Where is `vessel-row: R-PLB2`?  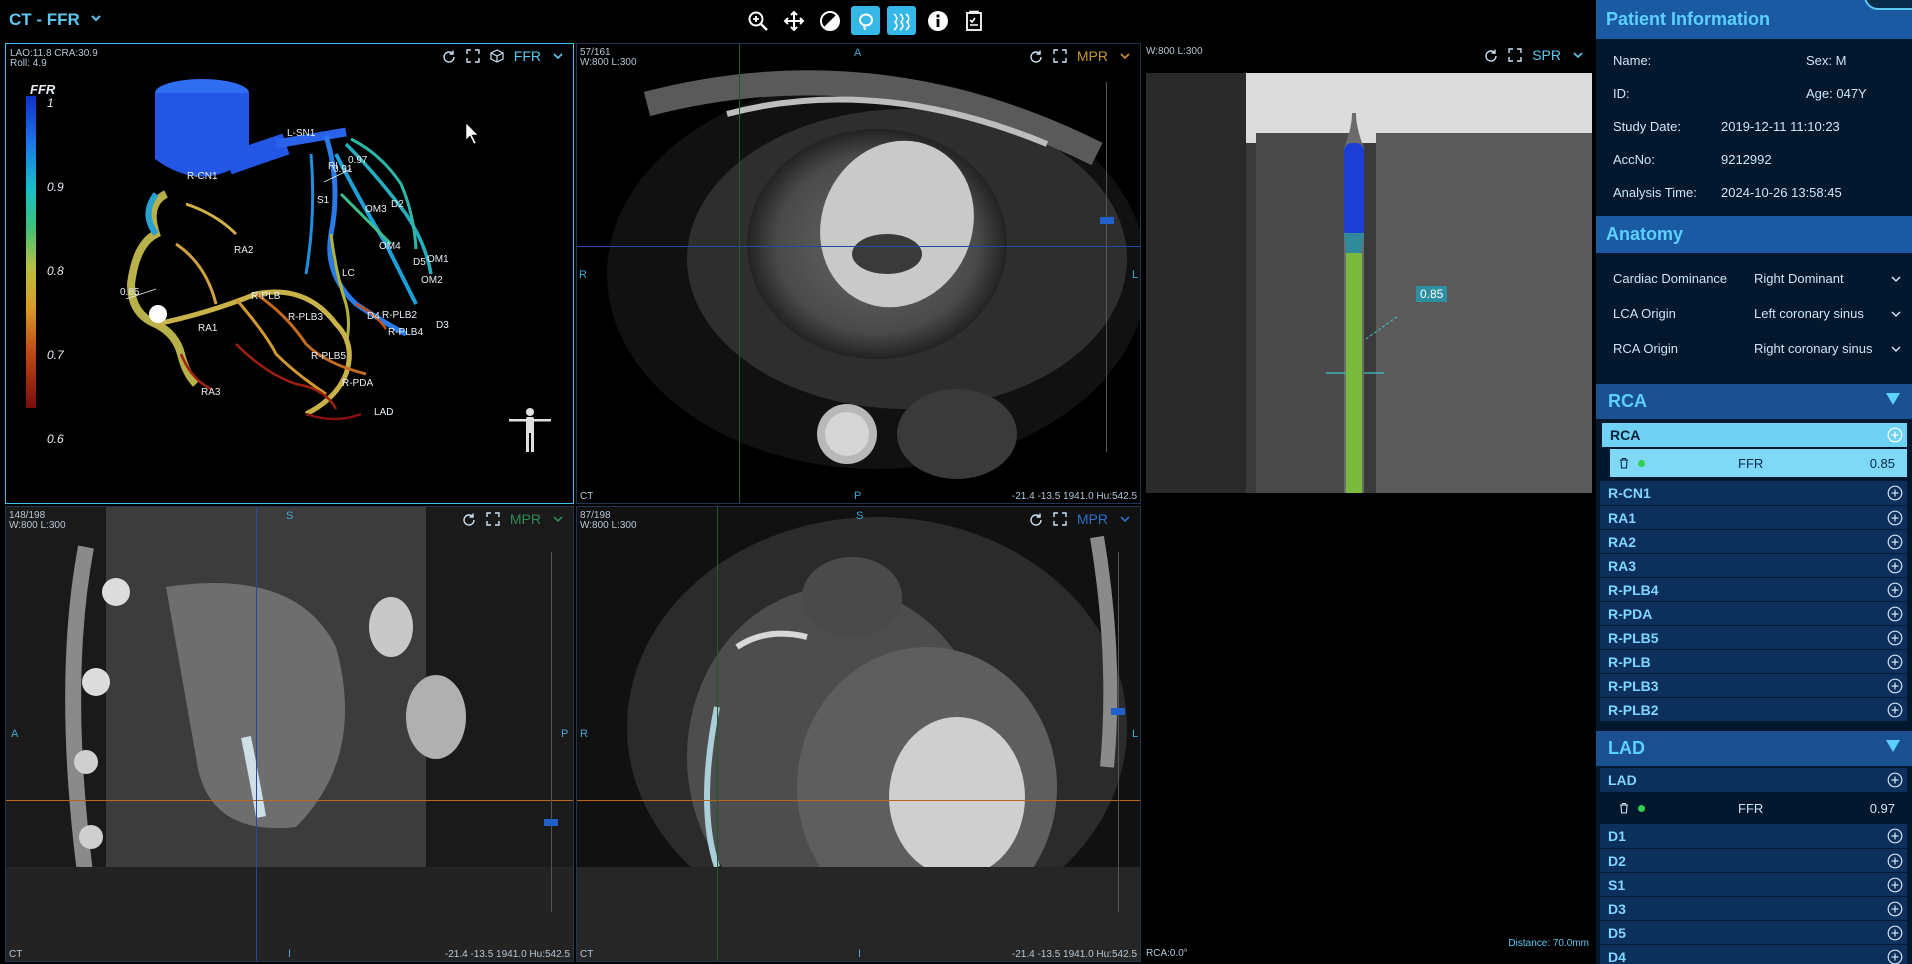 vessel-row: R-PLB2 is located at coordinates (1753, 709).